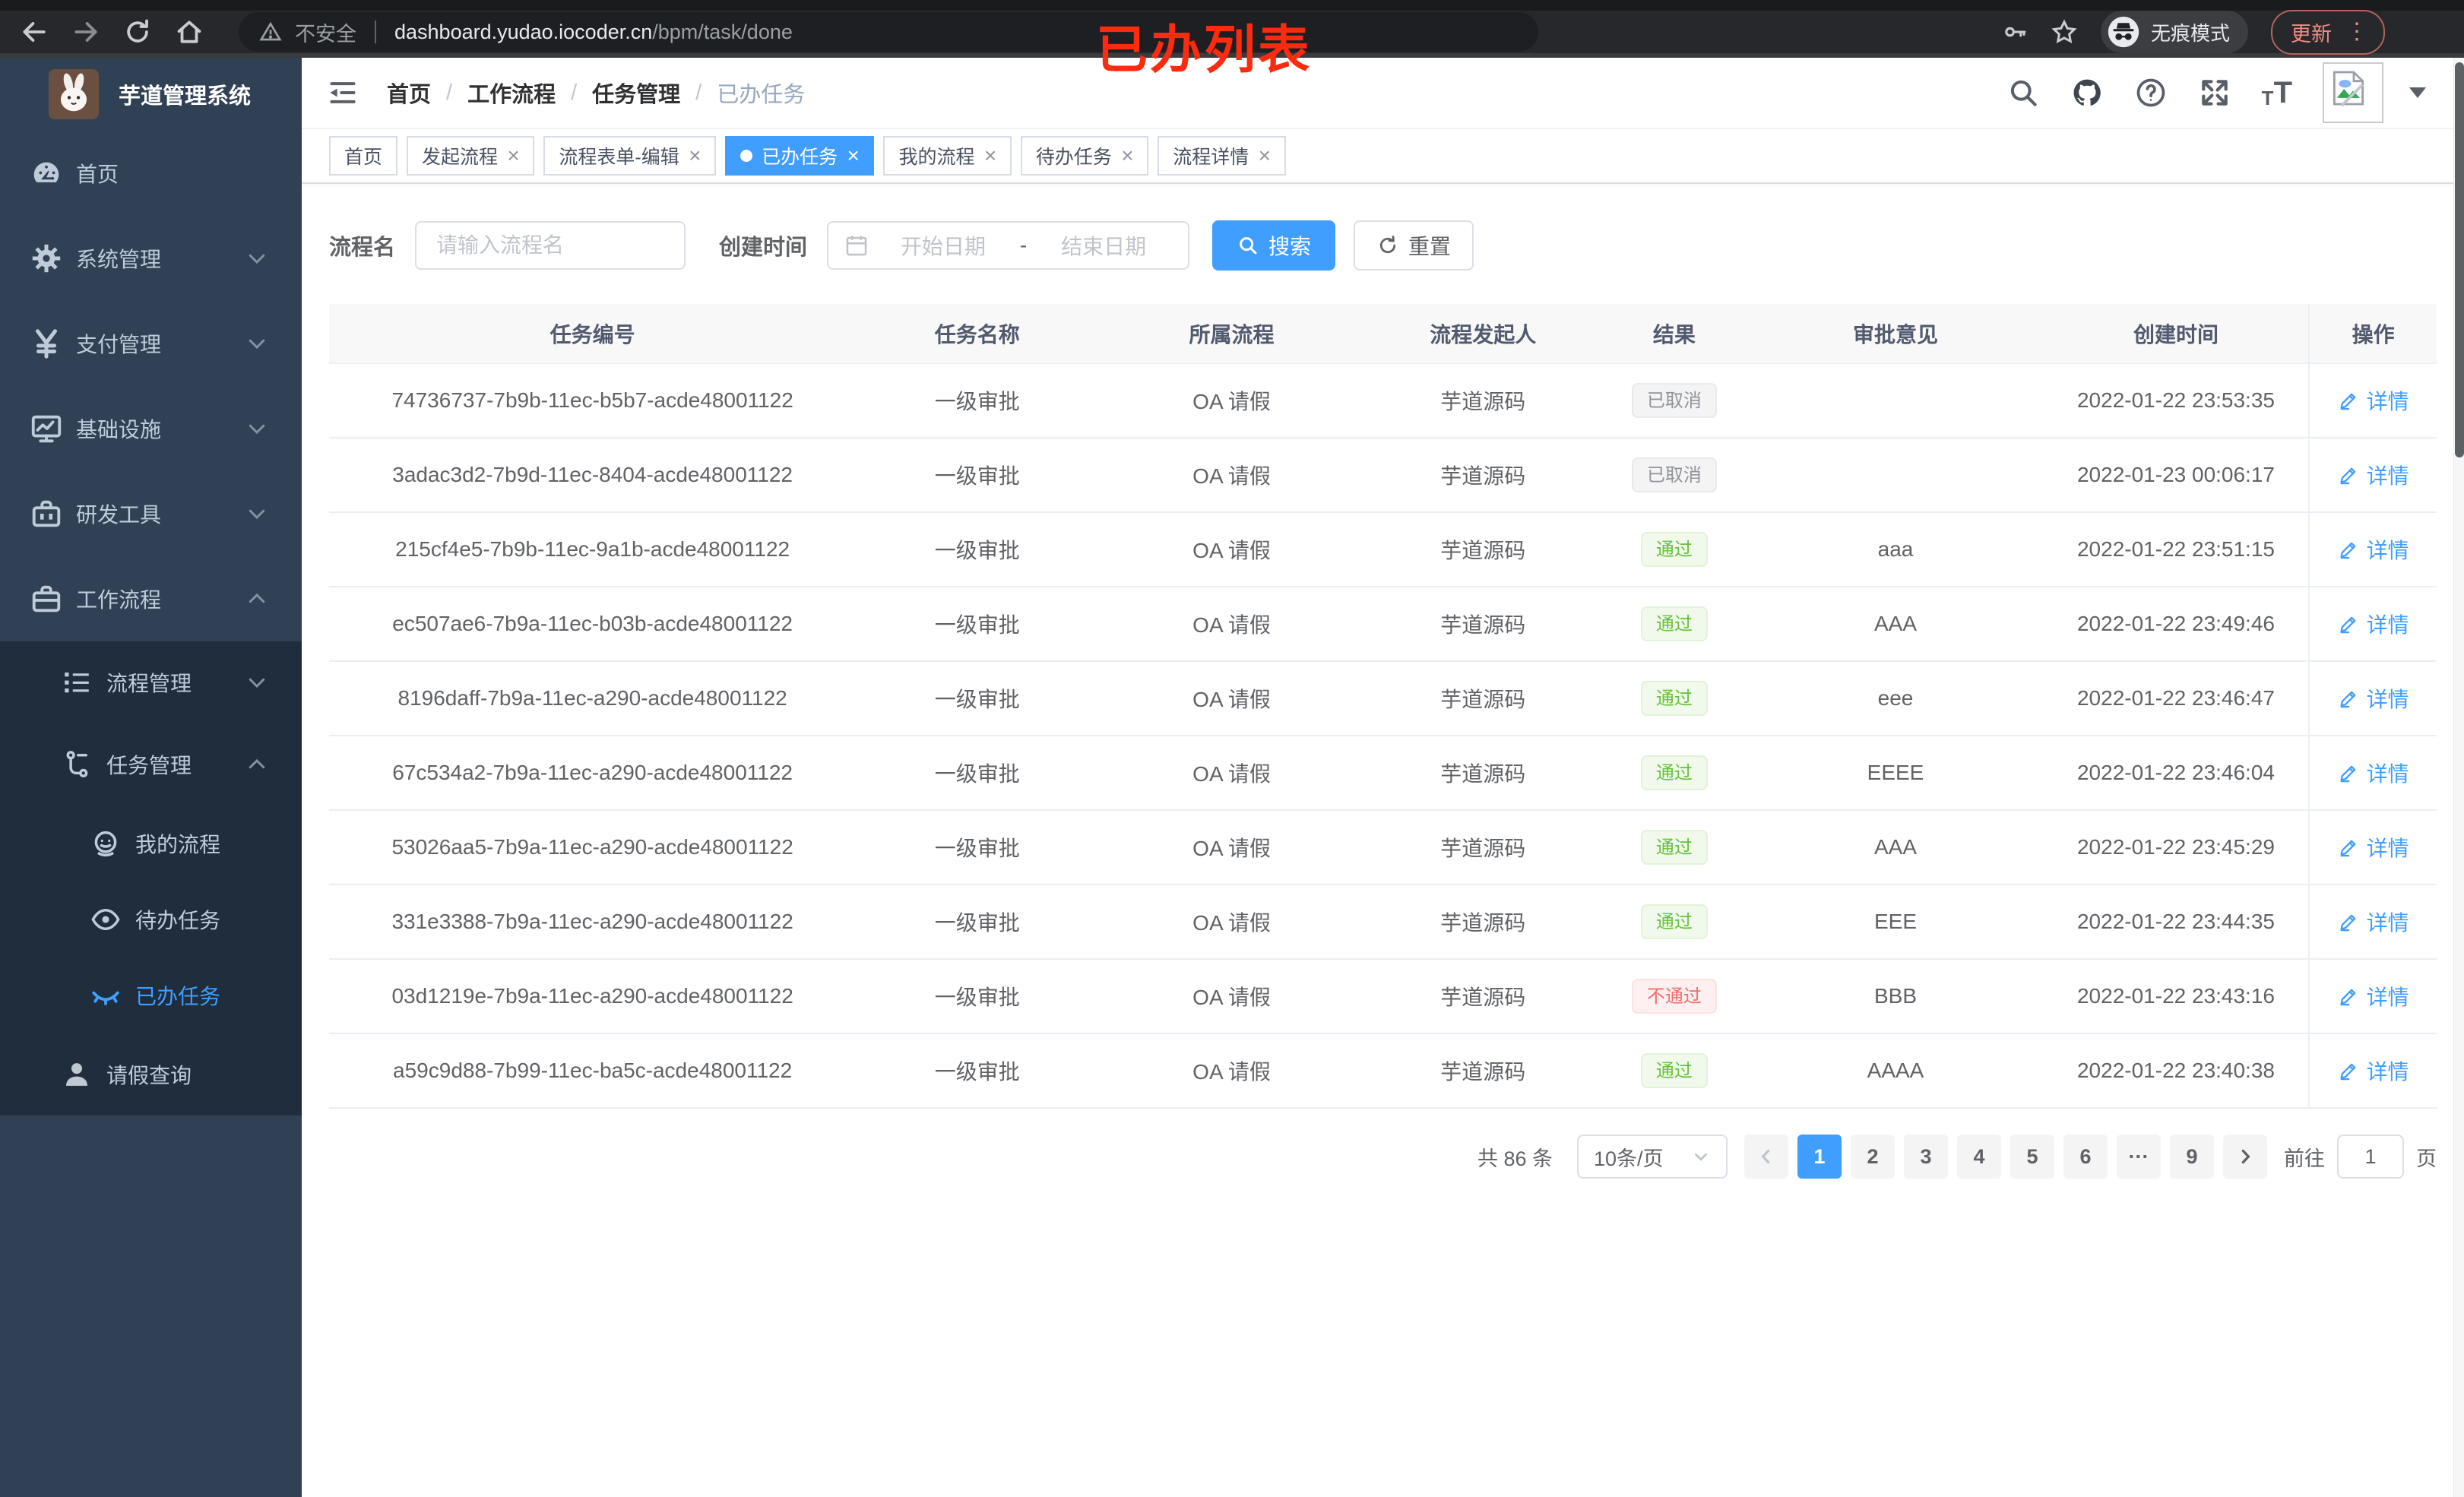 The width and height of the screenshot is (2464, 1497). Describe the element at coordinates (1222, 156) in the screenshot. I see `tab: 流程详情 ×` at that location.